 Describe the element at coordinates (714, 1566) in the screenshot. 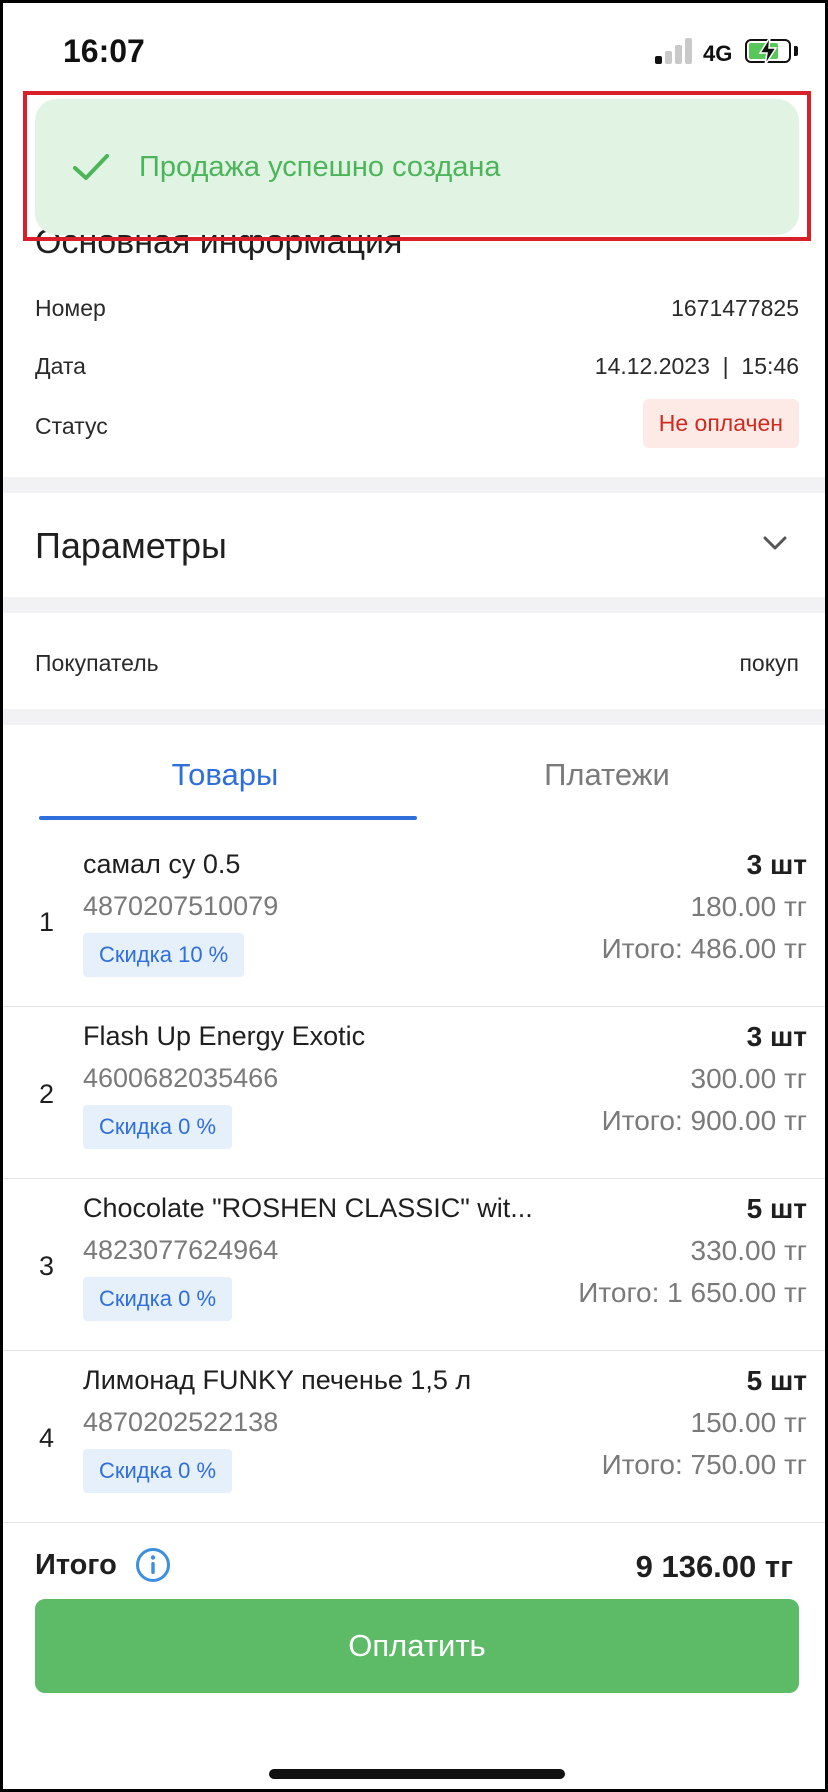

I see `total-value: 9 136.00 тг` at that location.